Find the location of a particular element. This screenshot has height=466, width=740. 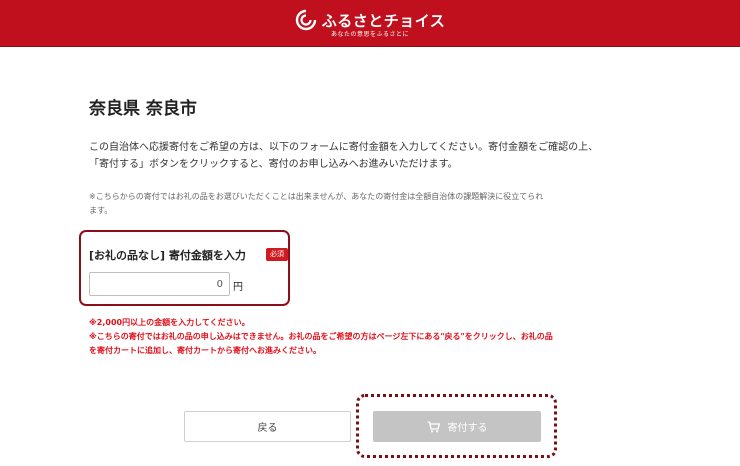

note-line: ます。 is located at coordinates (101, 210).